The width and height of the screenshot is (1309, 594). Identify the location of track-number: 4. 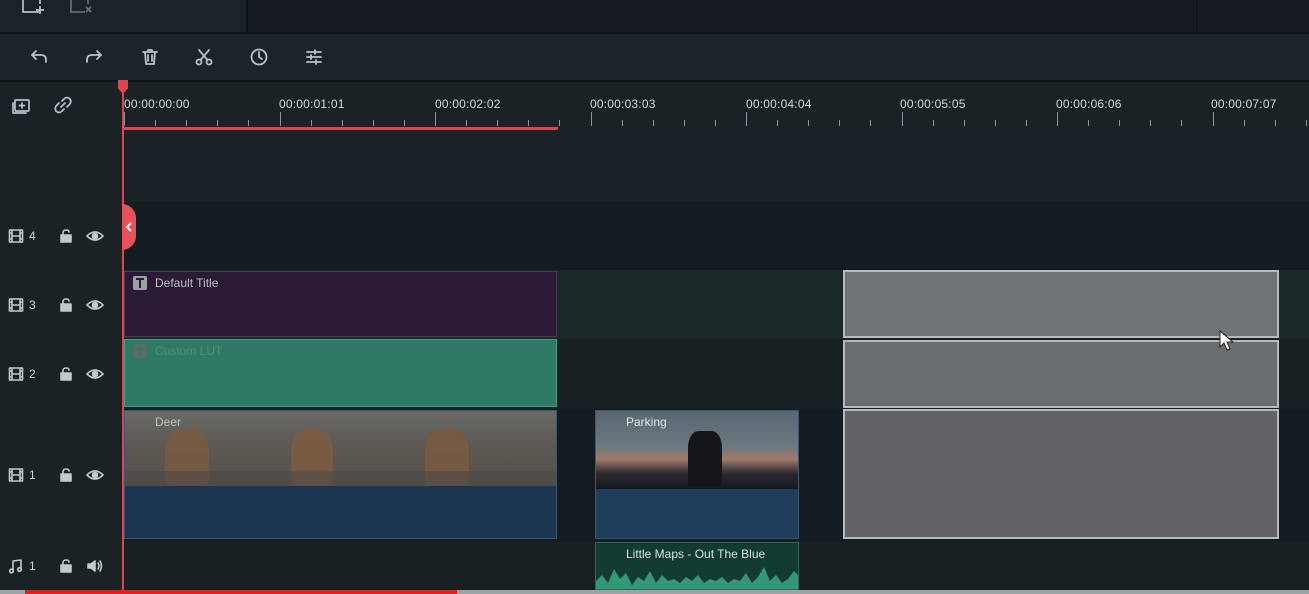
(32, 236).